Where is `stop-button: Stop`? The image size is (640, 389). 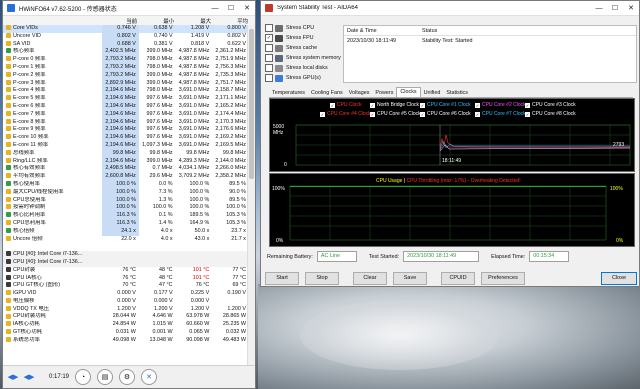
stop-button: Stop is located at coordinates (322, 278).